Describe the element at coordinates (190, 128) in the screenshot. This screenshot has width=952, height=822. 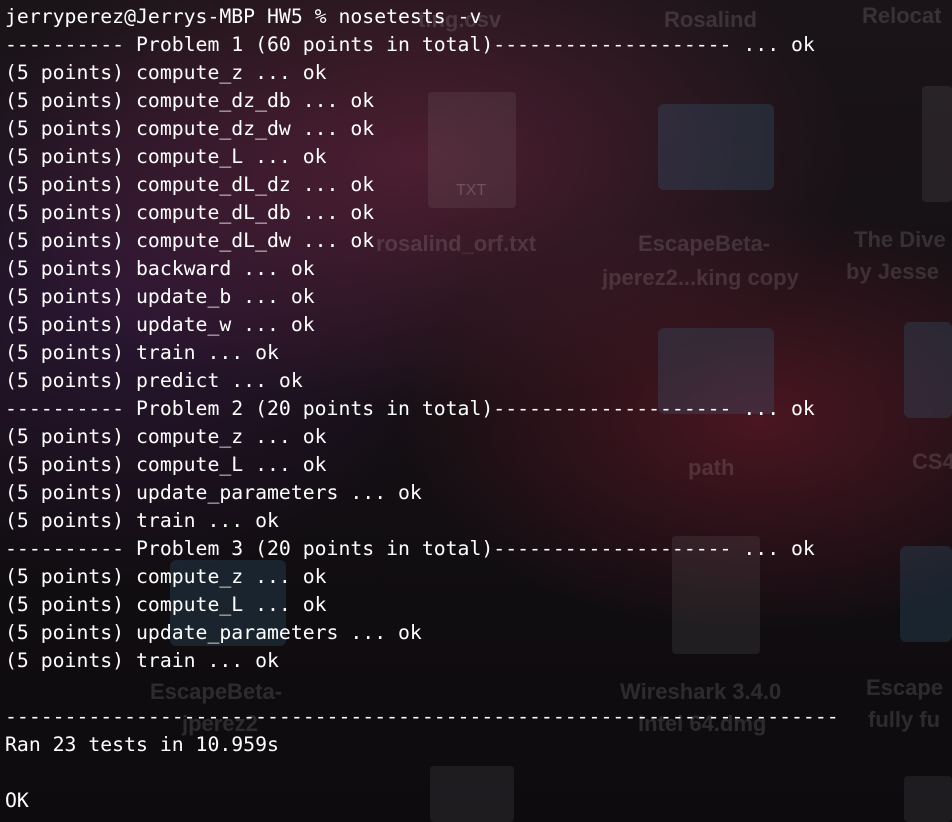
I see `terminal-line: (5 points) compute_dz_dw ... ok` at that location.